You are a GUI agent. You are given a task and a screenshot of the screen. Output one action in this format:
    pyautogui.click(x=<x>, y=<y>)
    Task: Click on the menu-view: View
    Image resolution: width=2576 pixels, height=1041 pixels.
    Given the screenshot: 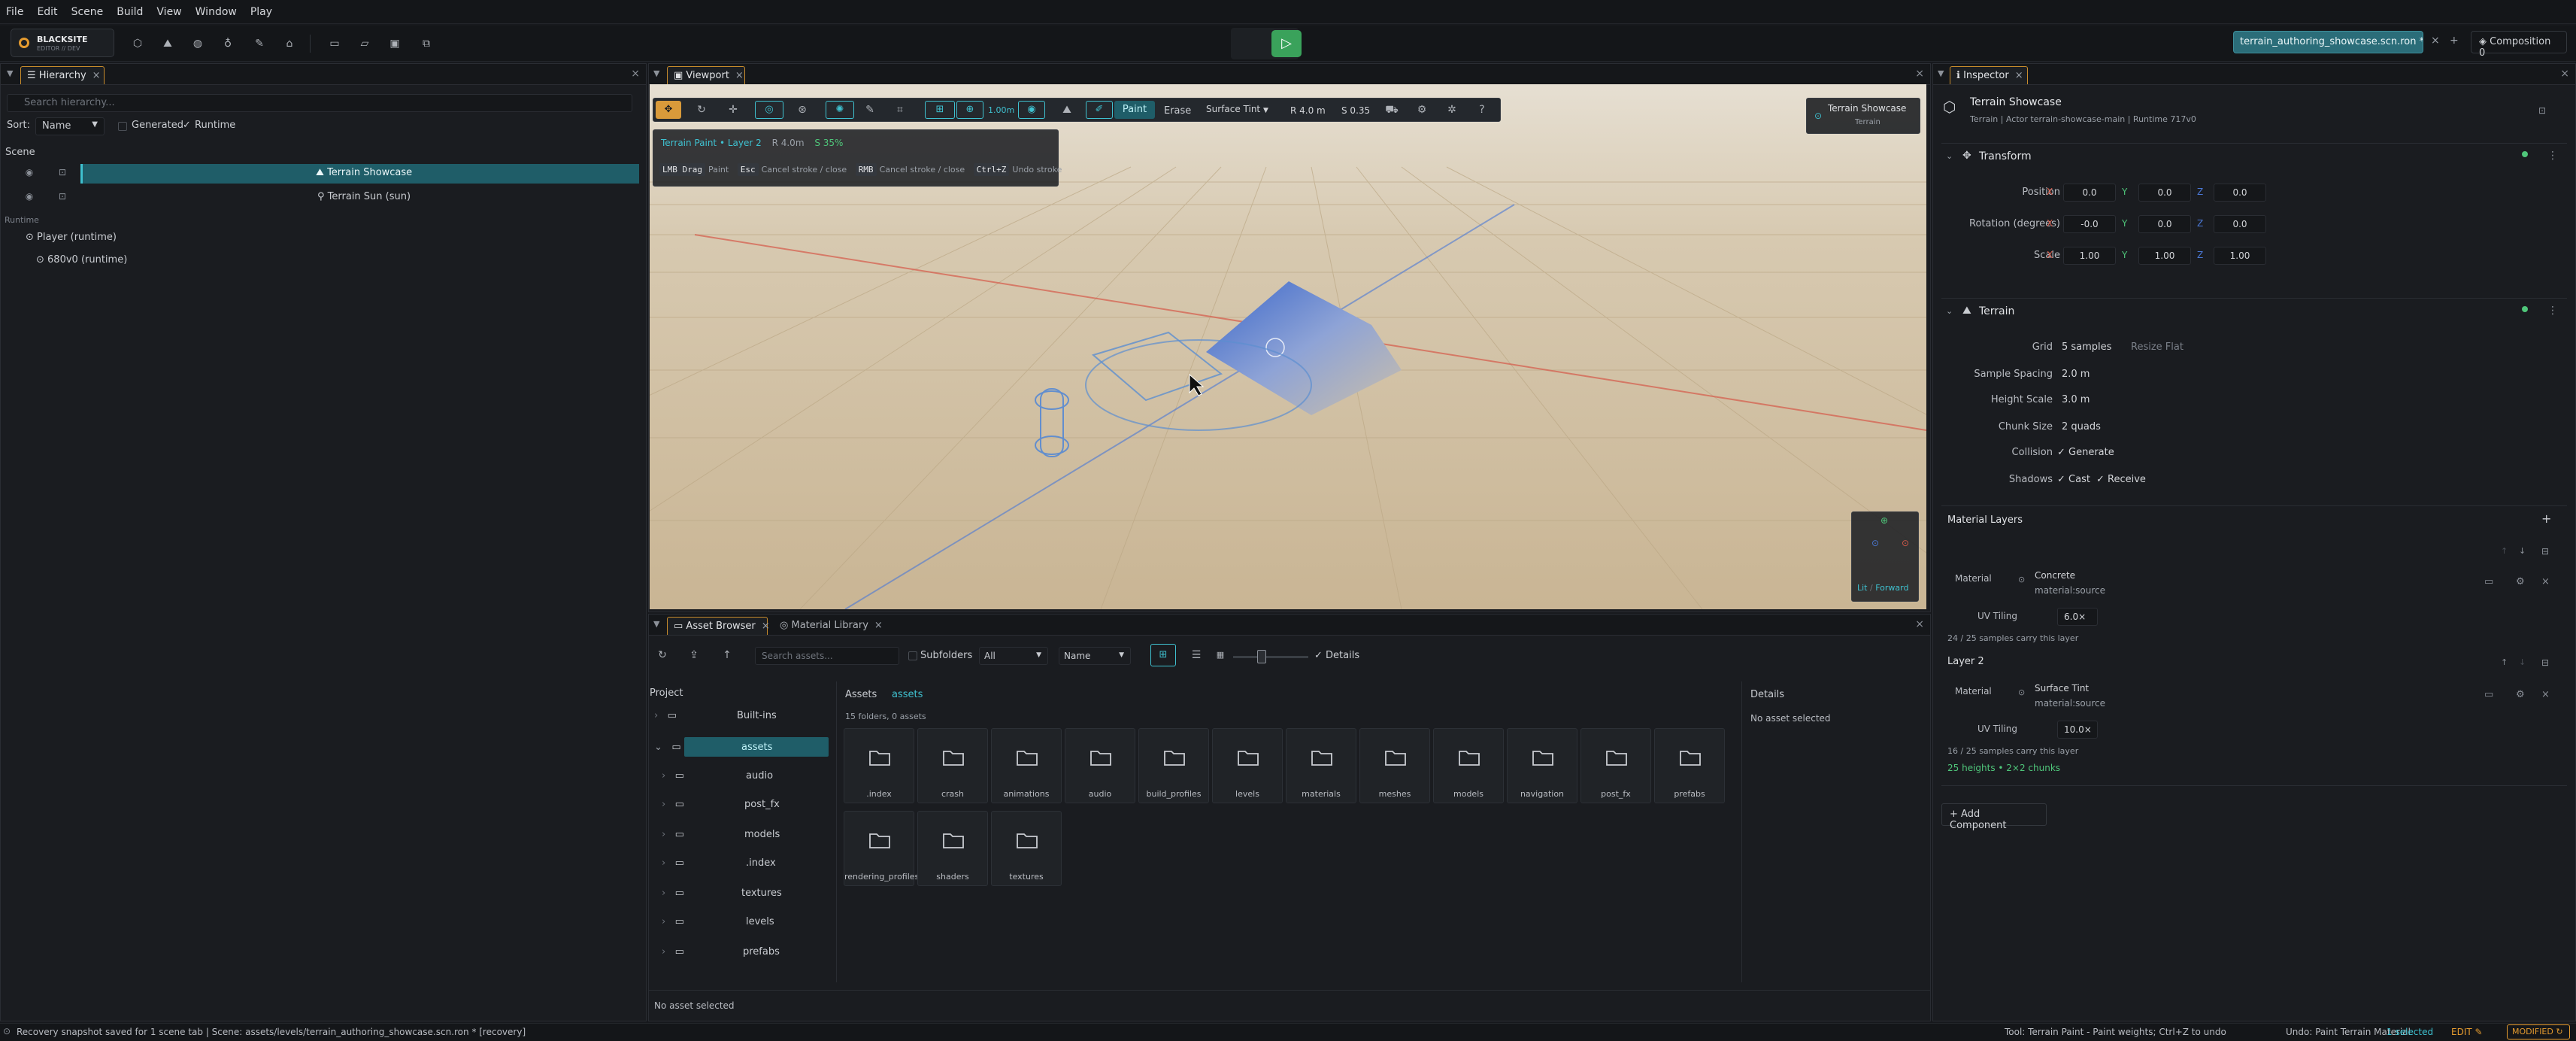 What is the action you would take?
    pyautogui.click(x=169, y=12)
    